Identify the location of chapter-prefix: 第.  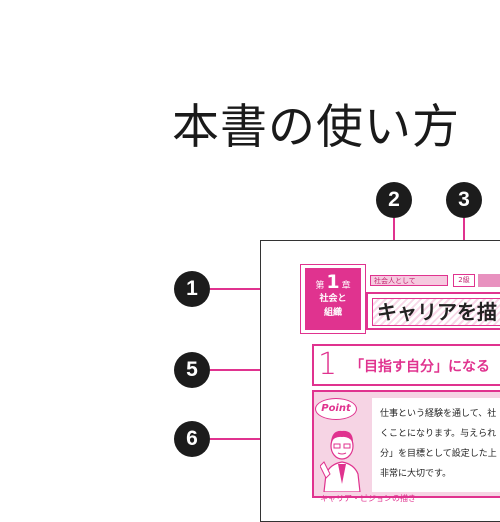
(320, 286).